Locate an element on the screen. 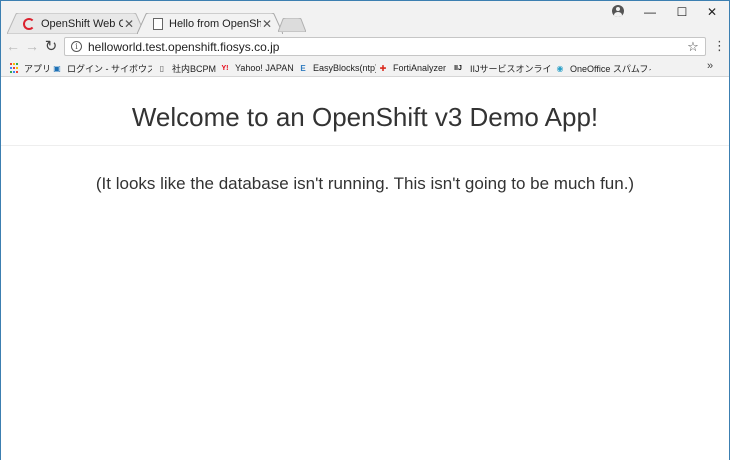 This screenshot has width=730, height=460. bookmark-easyblocks: E EasyBlocks(ntp) is located at coordinates (337, 68).